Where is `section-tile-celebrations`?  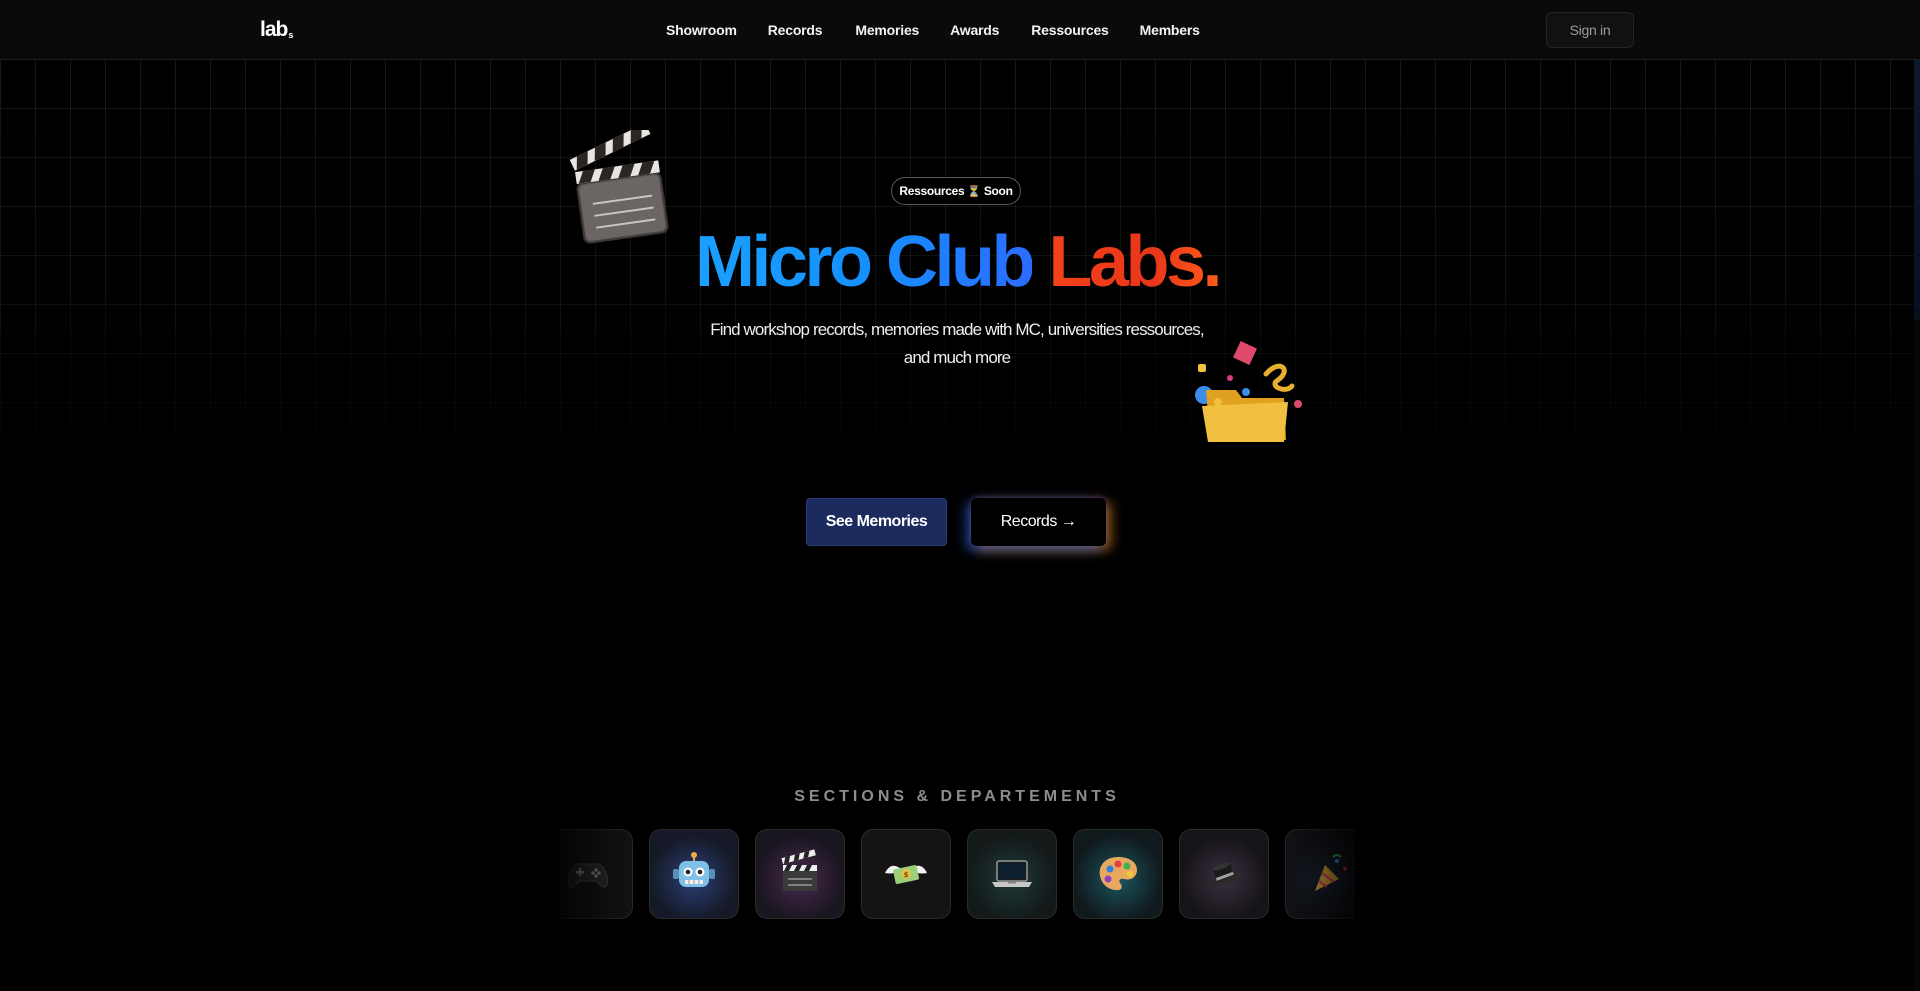
section-tile-celebrations is located at coordinates (1320, 874).